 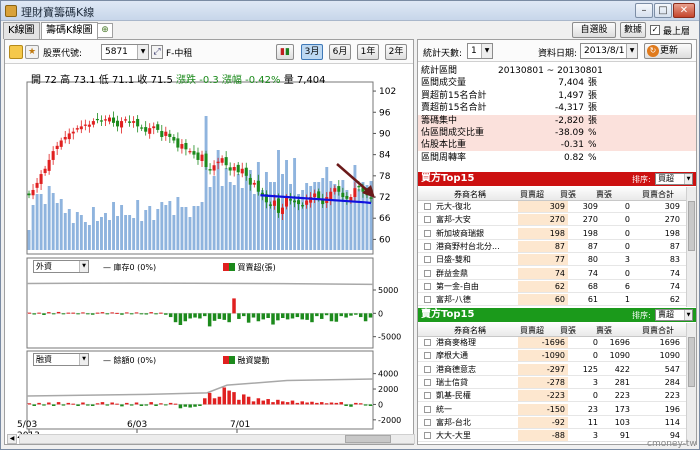 I want to click on close-button: ✕, so click(x=684, y=10).